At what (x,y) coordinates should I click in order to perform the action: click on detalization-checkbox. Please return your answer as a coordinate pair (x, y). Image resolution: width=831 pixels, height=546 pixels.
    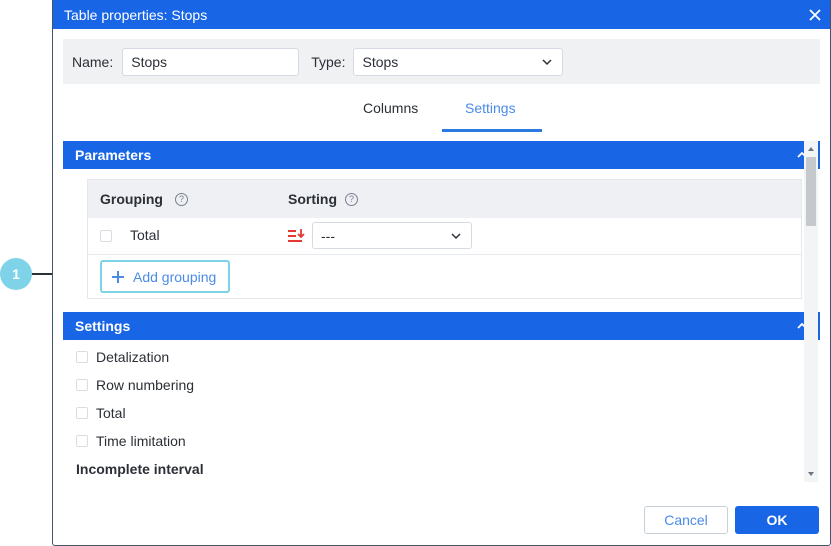
    Looking at the image, I should click on (82, 357).